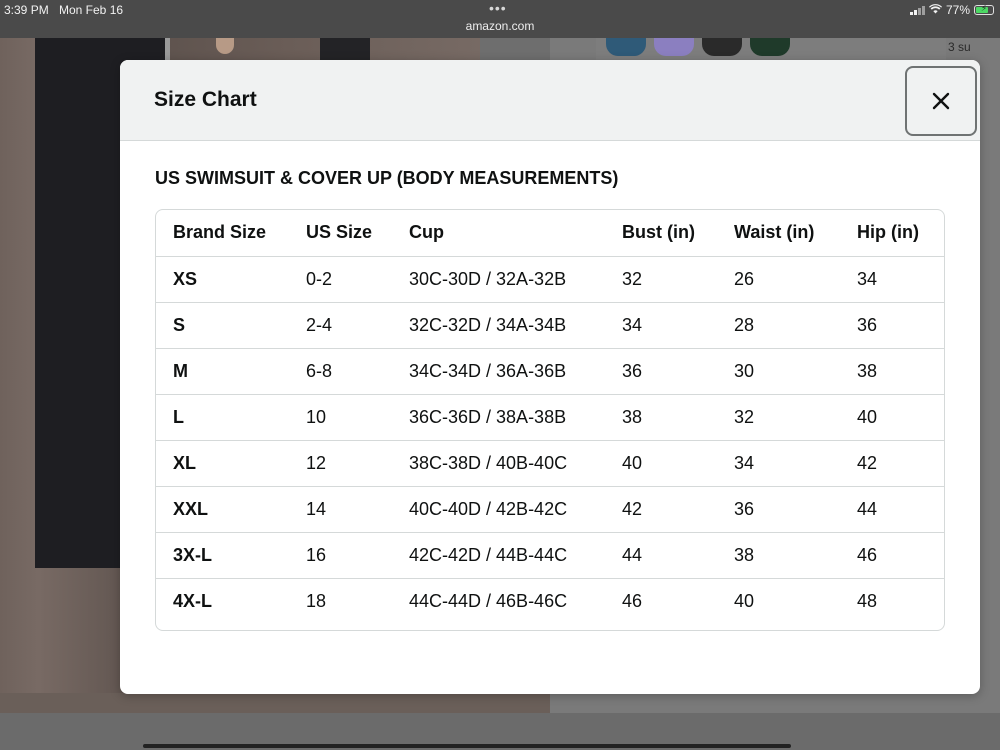  What do you see at coordinates (778, 325) in the screenshot?
I see `cell-waist: 28` at bounding box center [778, 325].